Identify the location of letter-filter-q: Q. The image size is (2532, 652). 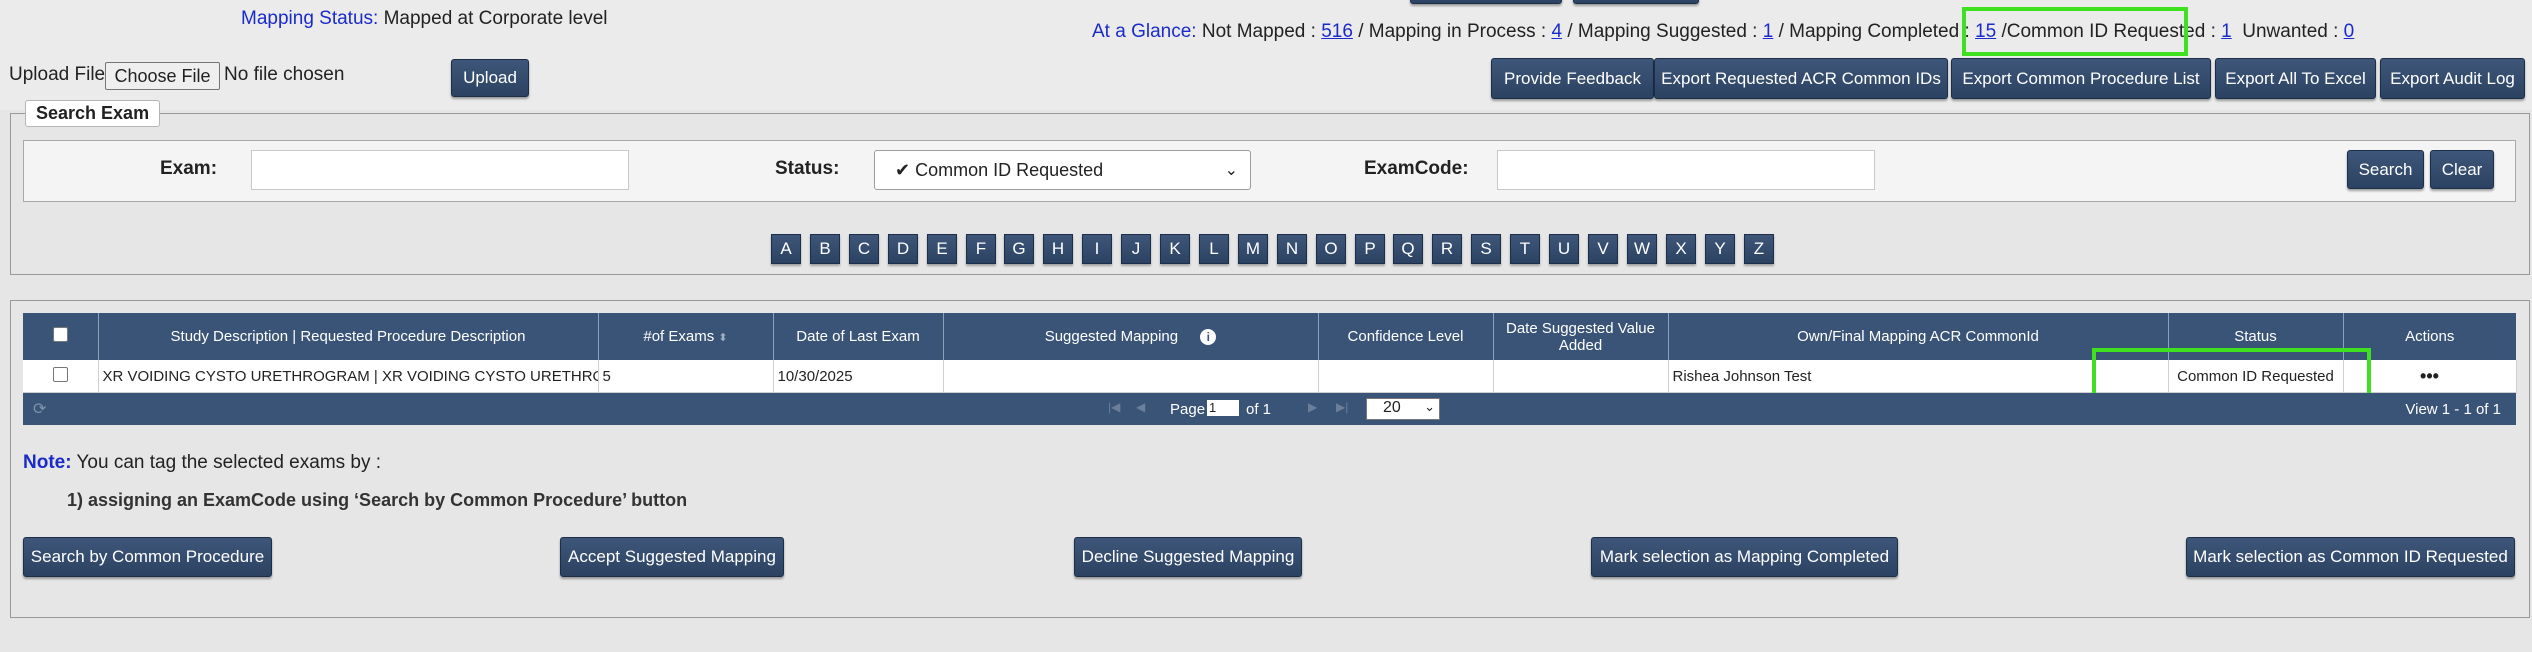
(1408, 249).